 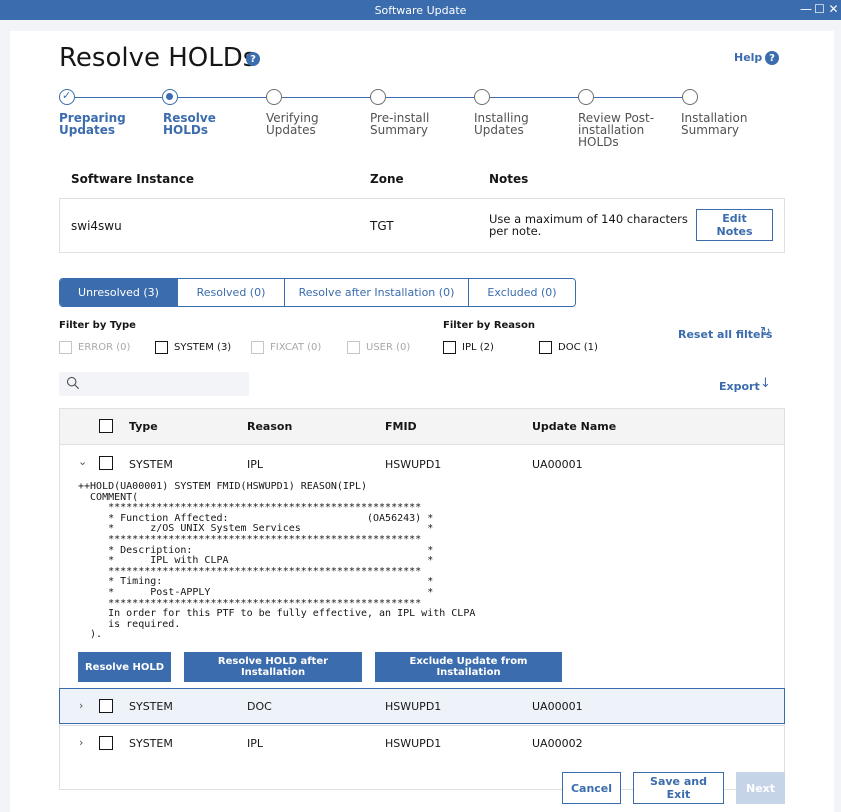 What do you see at coordinates (382, 226) in the screenshot?
I see `instance-zone: TGT` at bounding box center [382, 226].